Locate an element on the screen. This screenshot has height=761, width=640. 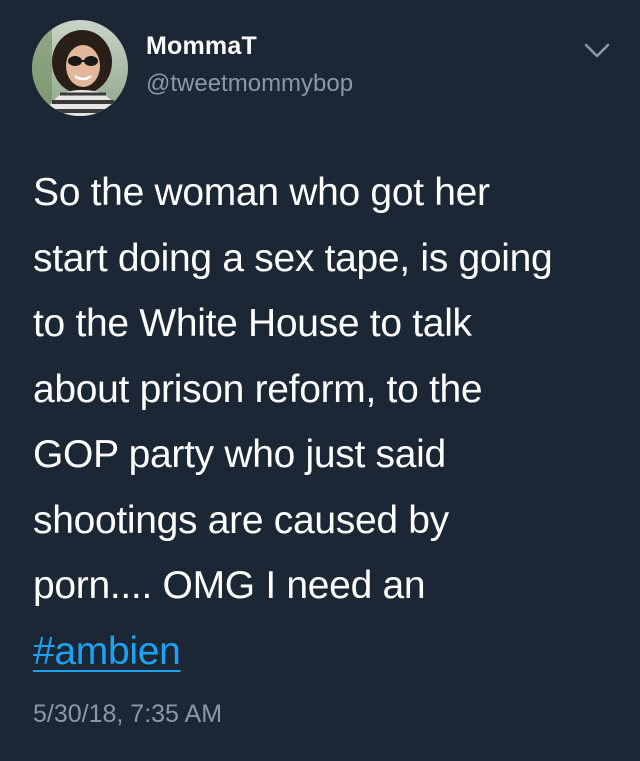
chevron-down-icon is located at coordinates (597, 50).